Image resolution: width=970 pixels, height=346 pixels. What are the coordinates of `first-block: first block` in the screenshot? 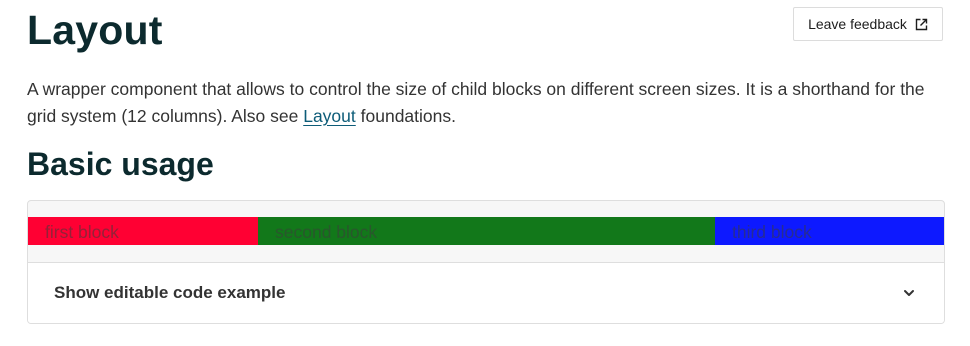 It's located at (143, 231).